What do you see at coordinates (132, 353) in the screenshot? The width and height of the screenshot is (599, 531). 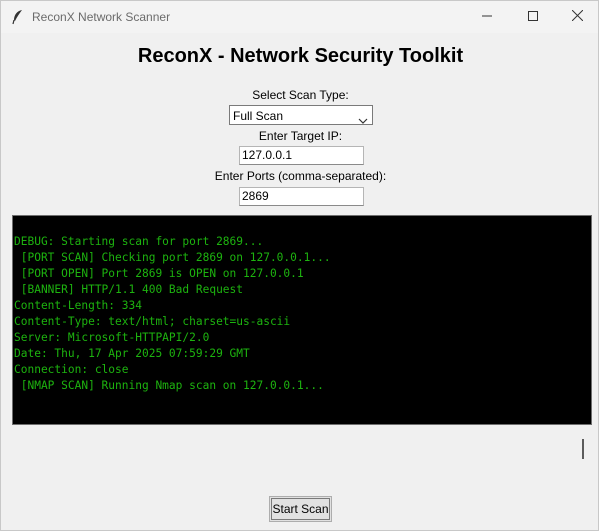 I see `console-line: Date: Thu, 17 Apr 2025 07:59:29 GMT` at bounding box center [132, 353].